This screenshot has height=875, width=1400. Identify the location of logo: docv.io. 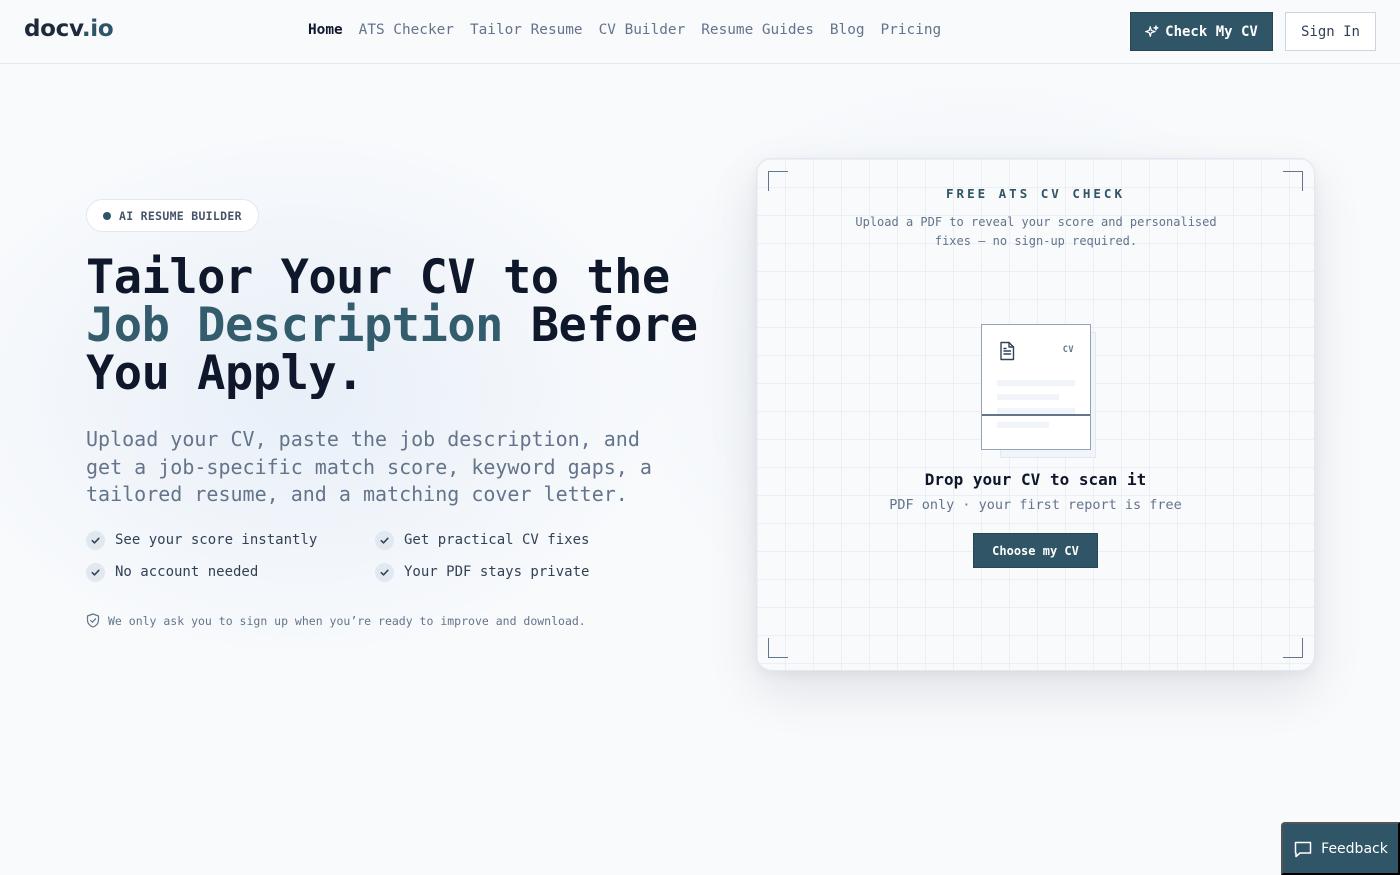
(69, 29).